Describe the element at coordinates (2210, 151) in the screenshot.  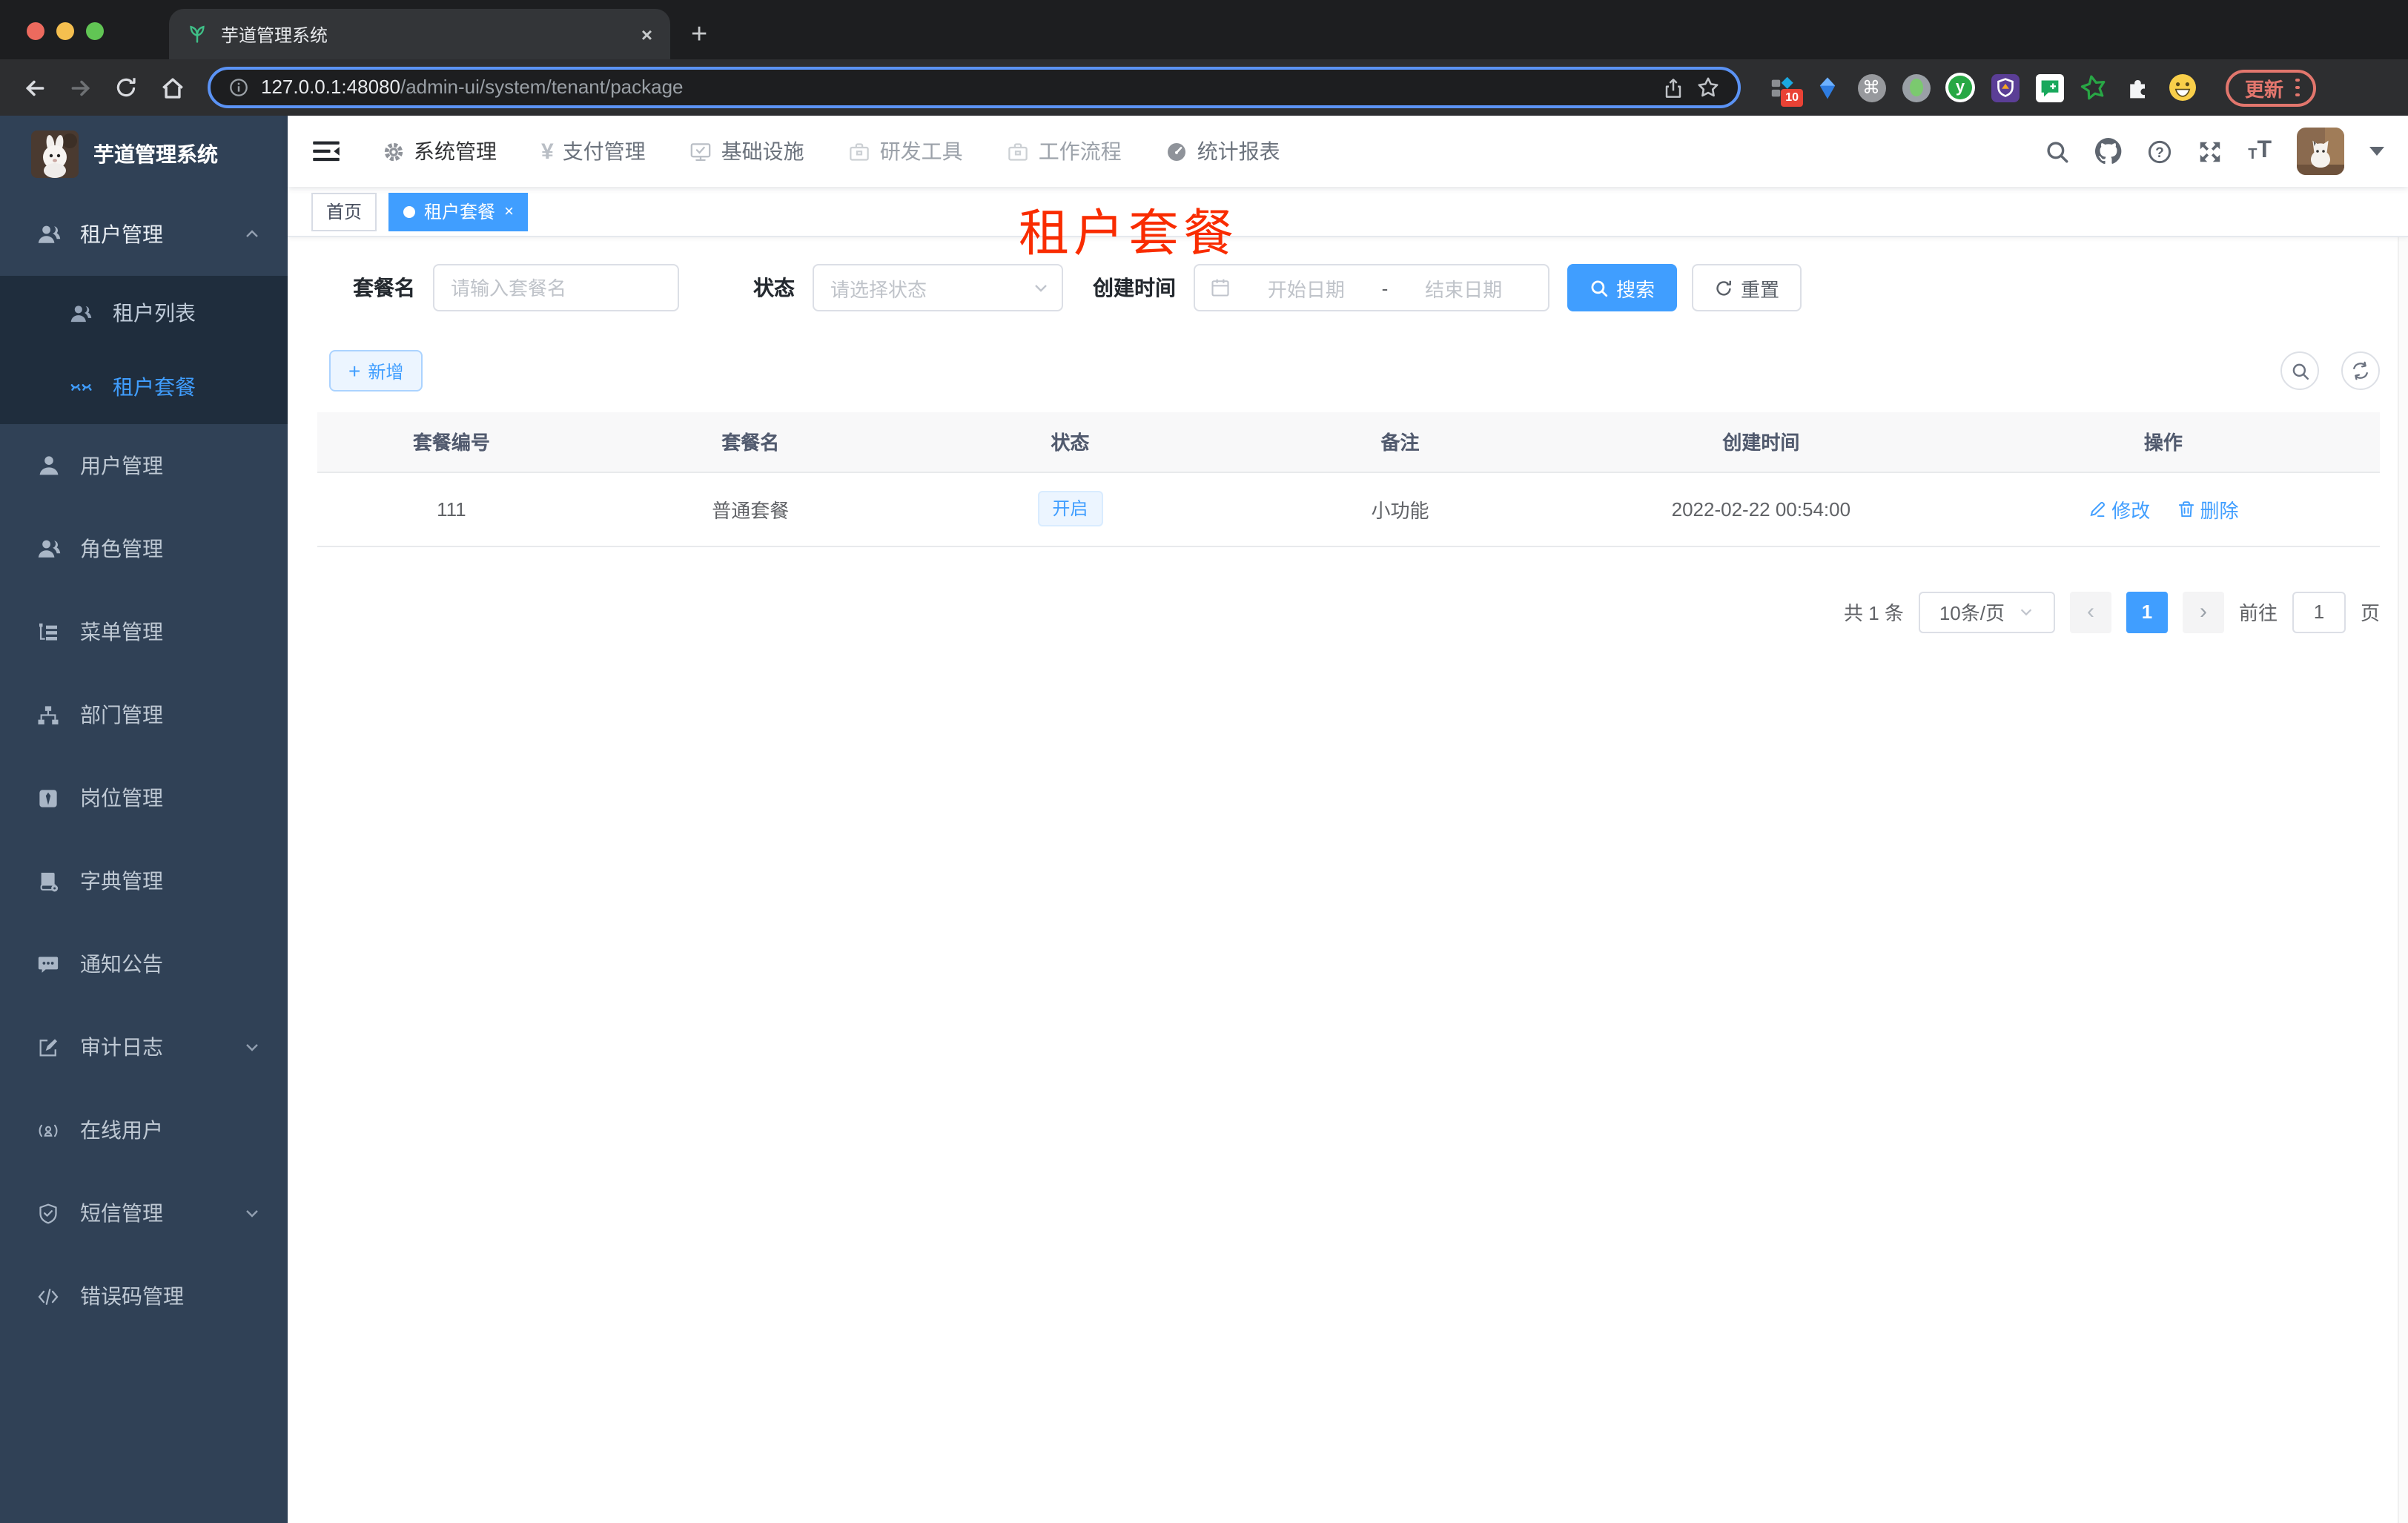
I see `fullscreen-icon` at that location.